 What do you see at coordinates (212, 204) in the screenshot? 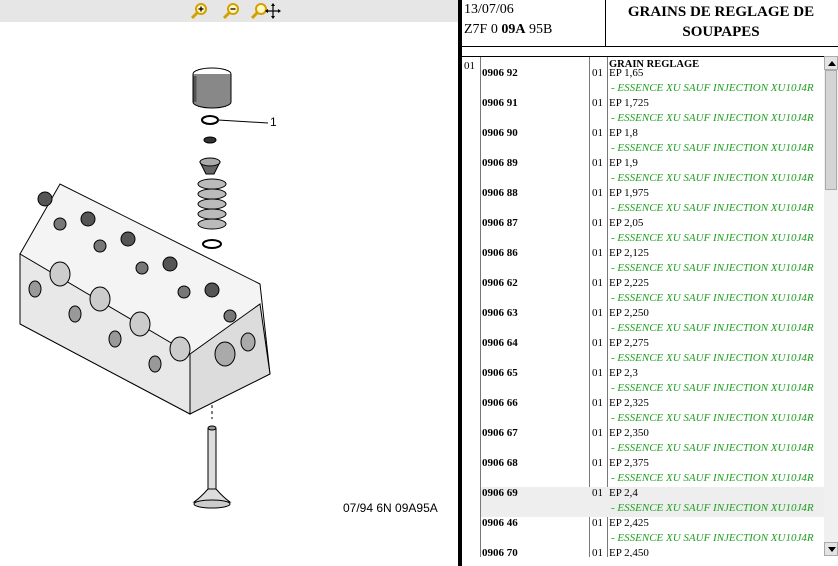
I see `spring-part` at bounding box center [212, 204].